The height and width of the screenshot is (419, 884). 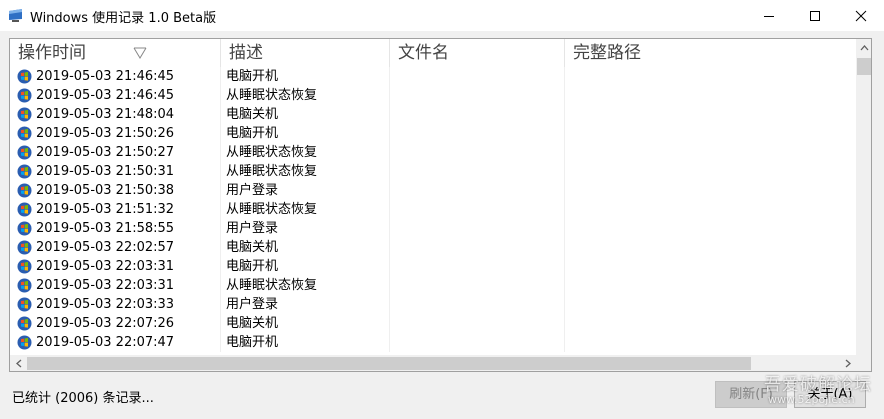 I want to click on cell-time: 2019-05-03 22:07:26, so click(x=115, y=323).